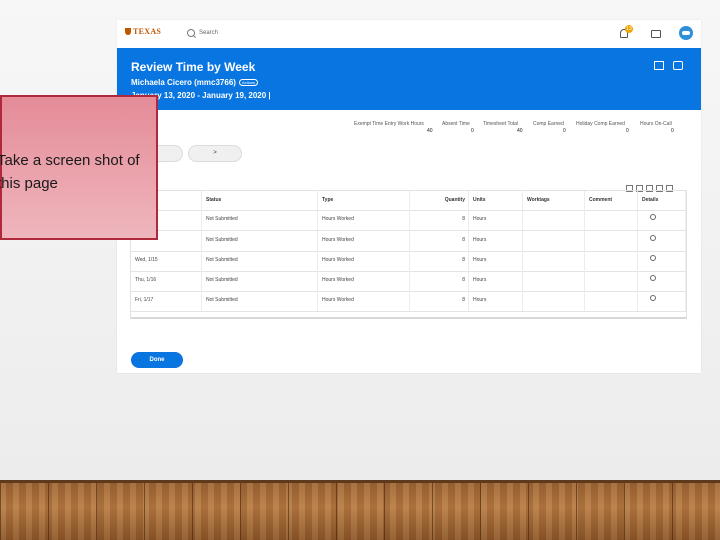 The width and height of the screenshot is (720, 540). Describe the element at coordinates (627, 131) in the screenshot. I see `summary-value-holiday-comp: 0` at that location.